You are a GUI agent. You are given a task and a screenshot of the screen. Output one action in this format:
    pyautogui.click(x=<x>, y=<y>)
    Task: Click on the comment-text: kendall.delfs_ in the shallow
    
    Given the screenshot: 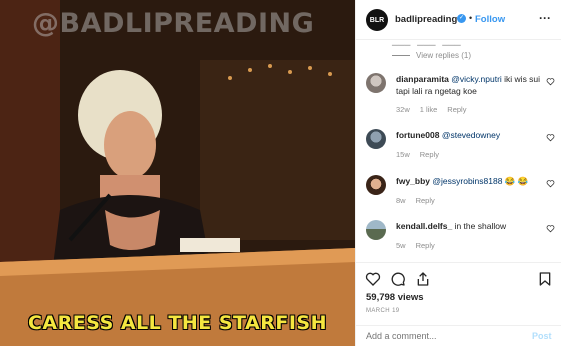 What is the action you would take?
    pyautogui.click(x=468, y=226)
    